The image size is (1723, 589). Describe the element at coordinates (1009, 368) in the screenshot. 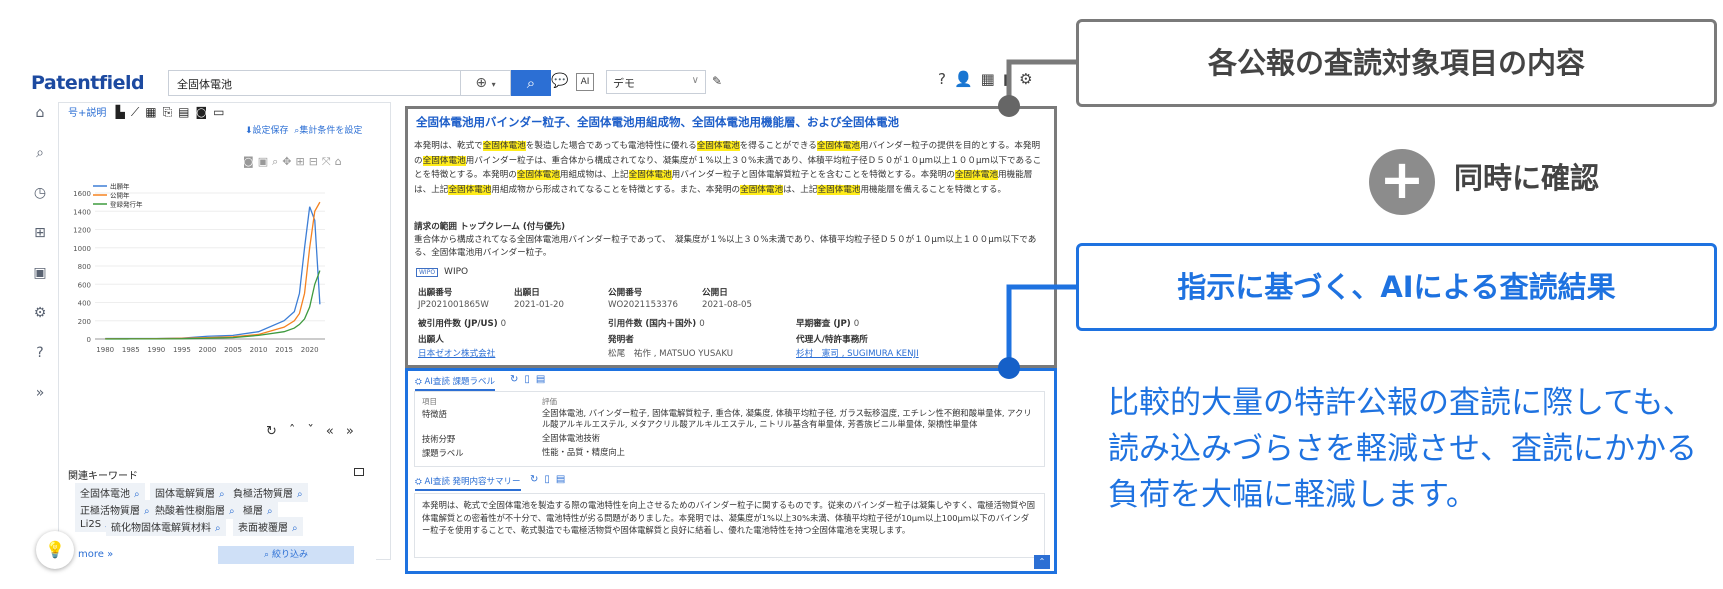

I see `connector-dot-blue` at that location.